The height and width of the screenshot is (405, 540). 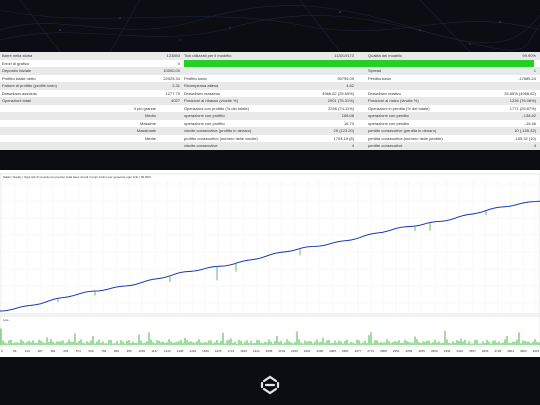 I want to click on x-tick-label: 1147, so click(x=154, y=351).